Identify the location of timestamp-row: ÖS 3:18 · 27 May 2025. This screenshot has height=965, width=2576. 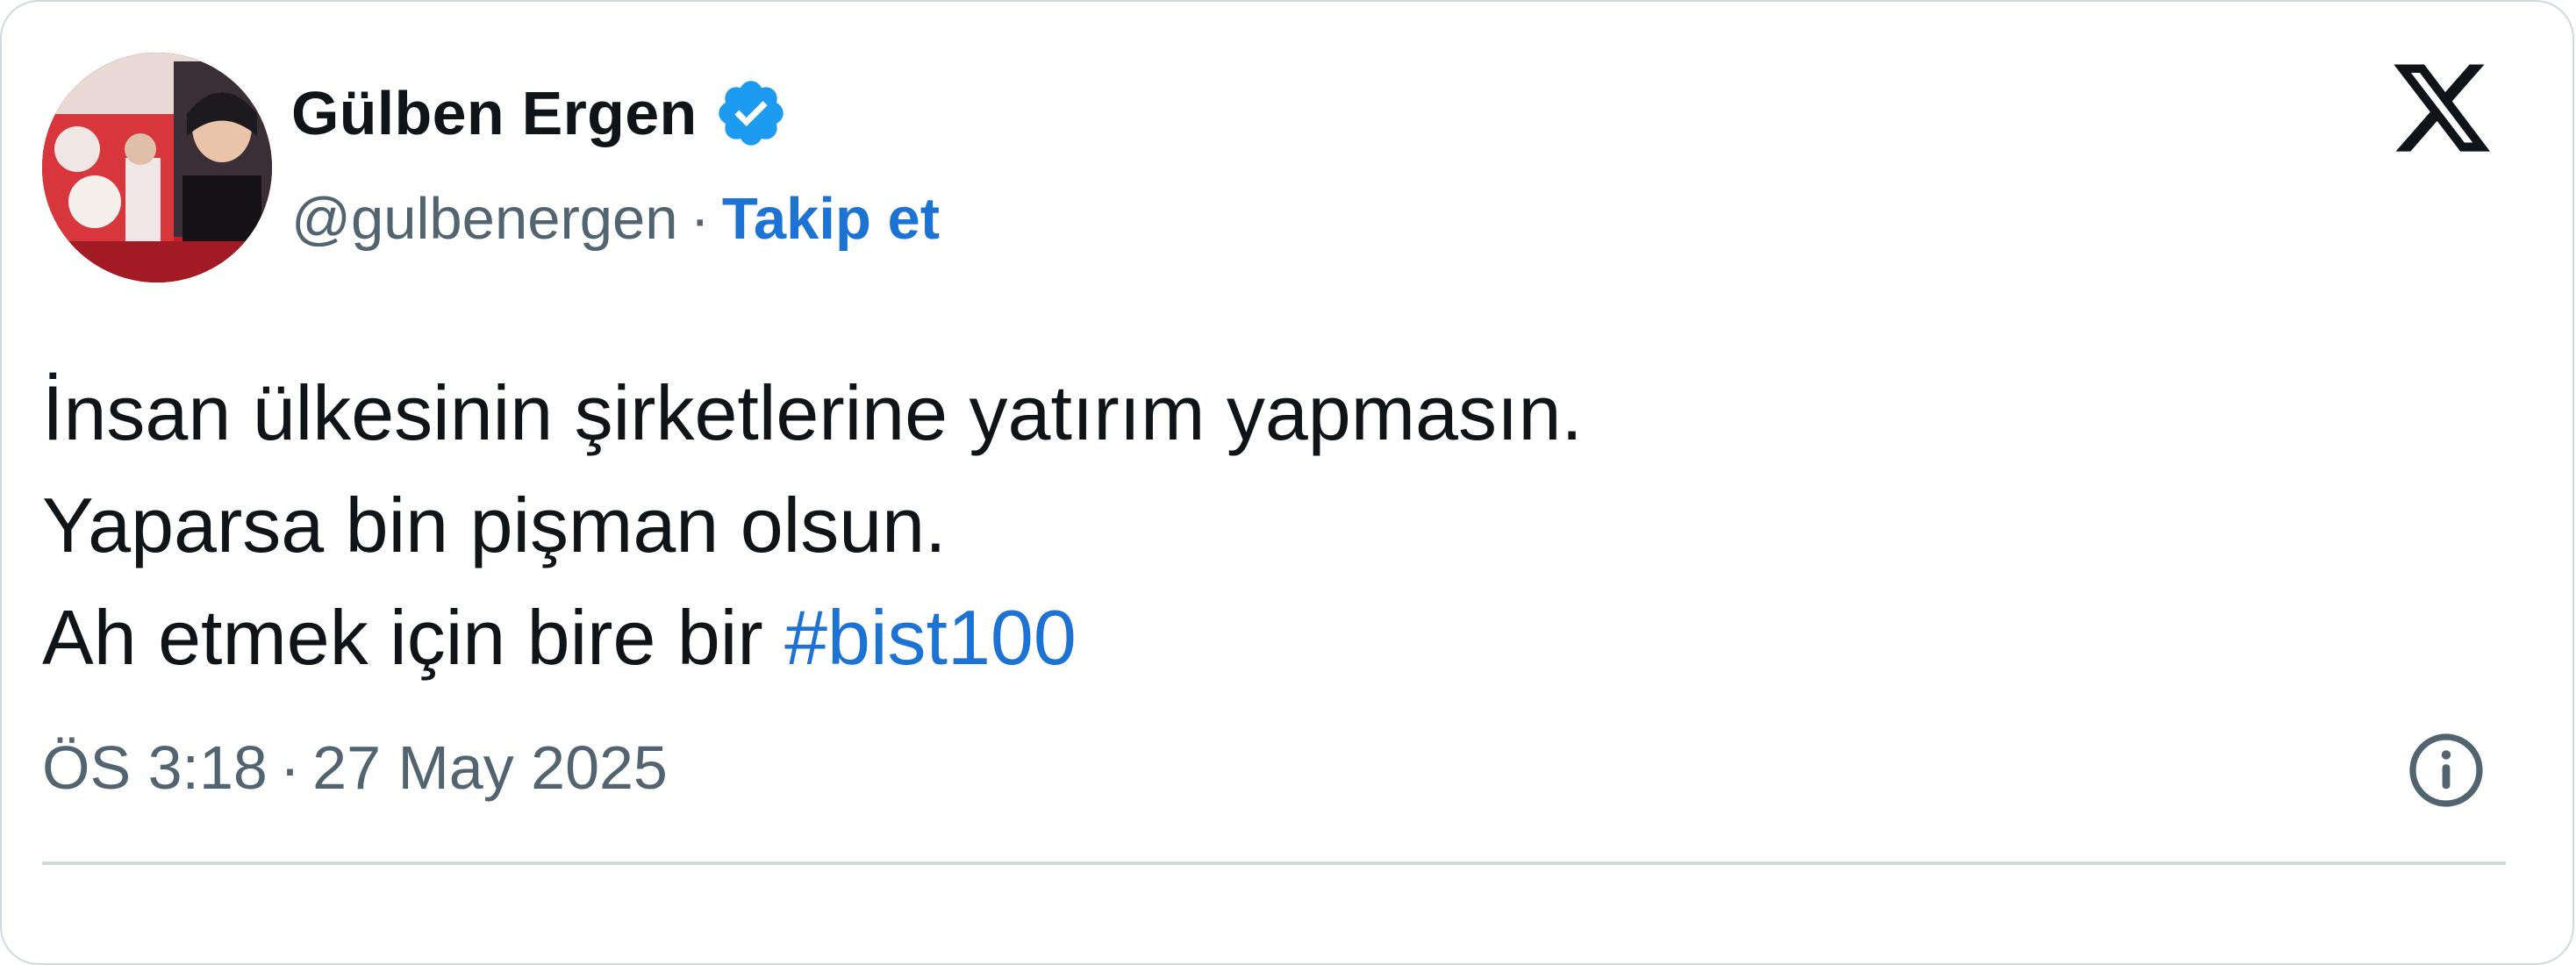
(355, 768).